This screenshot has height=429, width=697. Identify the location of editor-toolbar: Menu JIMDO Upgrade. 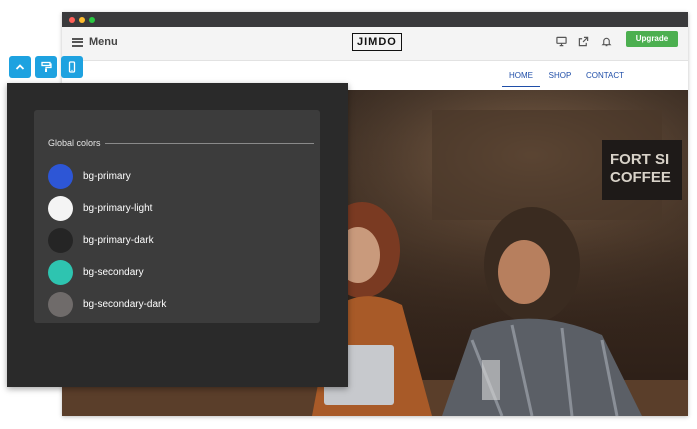
(375, 44).